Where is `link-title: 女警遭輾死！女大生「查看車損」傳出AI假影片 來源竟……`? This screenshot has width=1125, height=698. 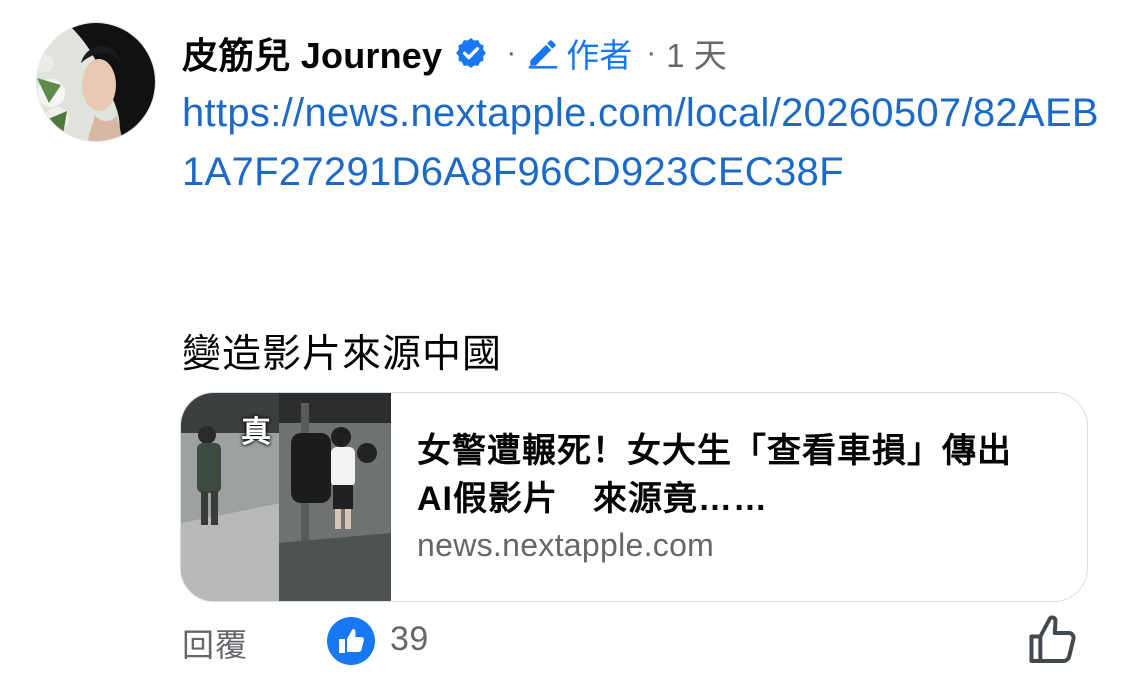
link-title: 女警遭輾死！女大生「查看車損」傳出AI假影片 來源竟…… is located at coordinates (717, 475).